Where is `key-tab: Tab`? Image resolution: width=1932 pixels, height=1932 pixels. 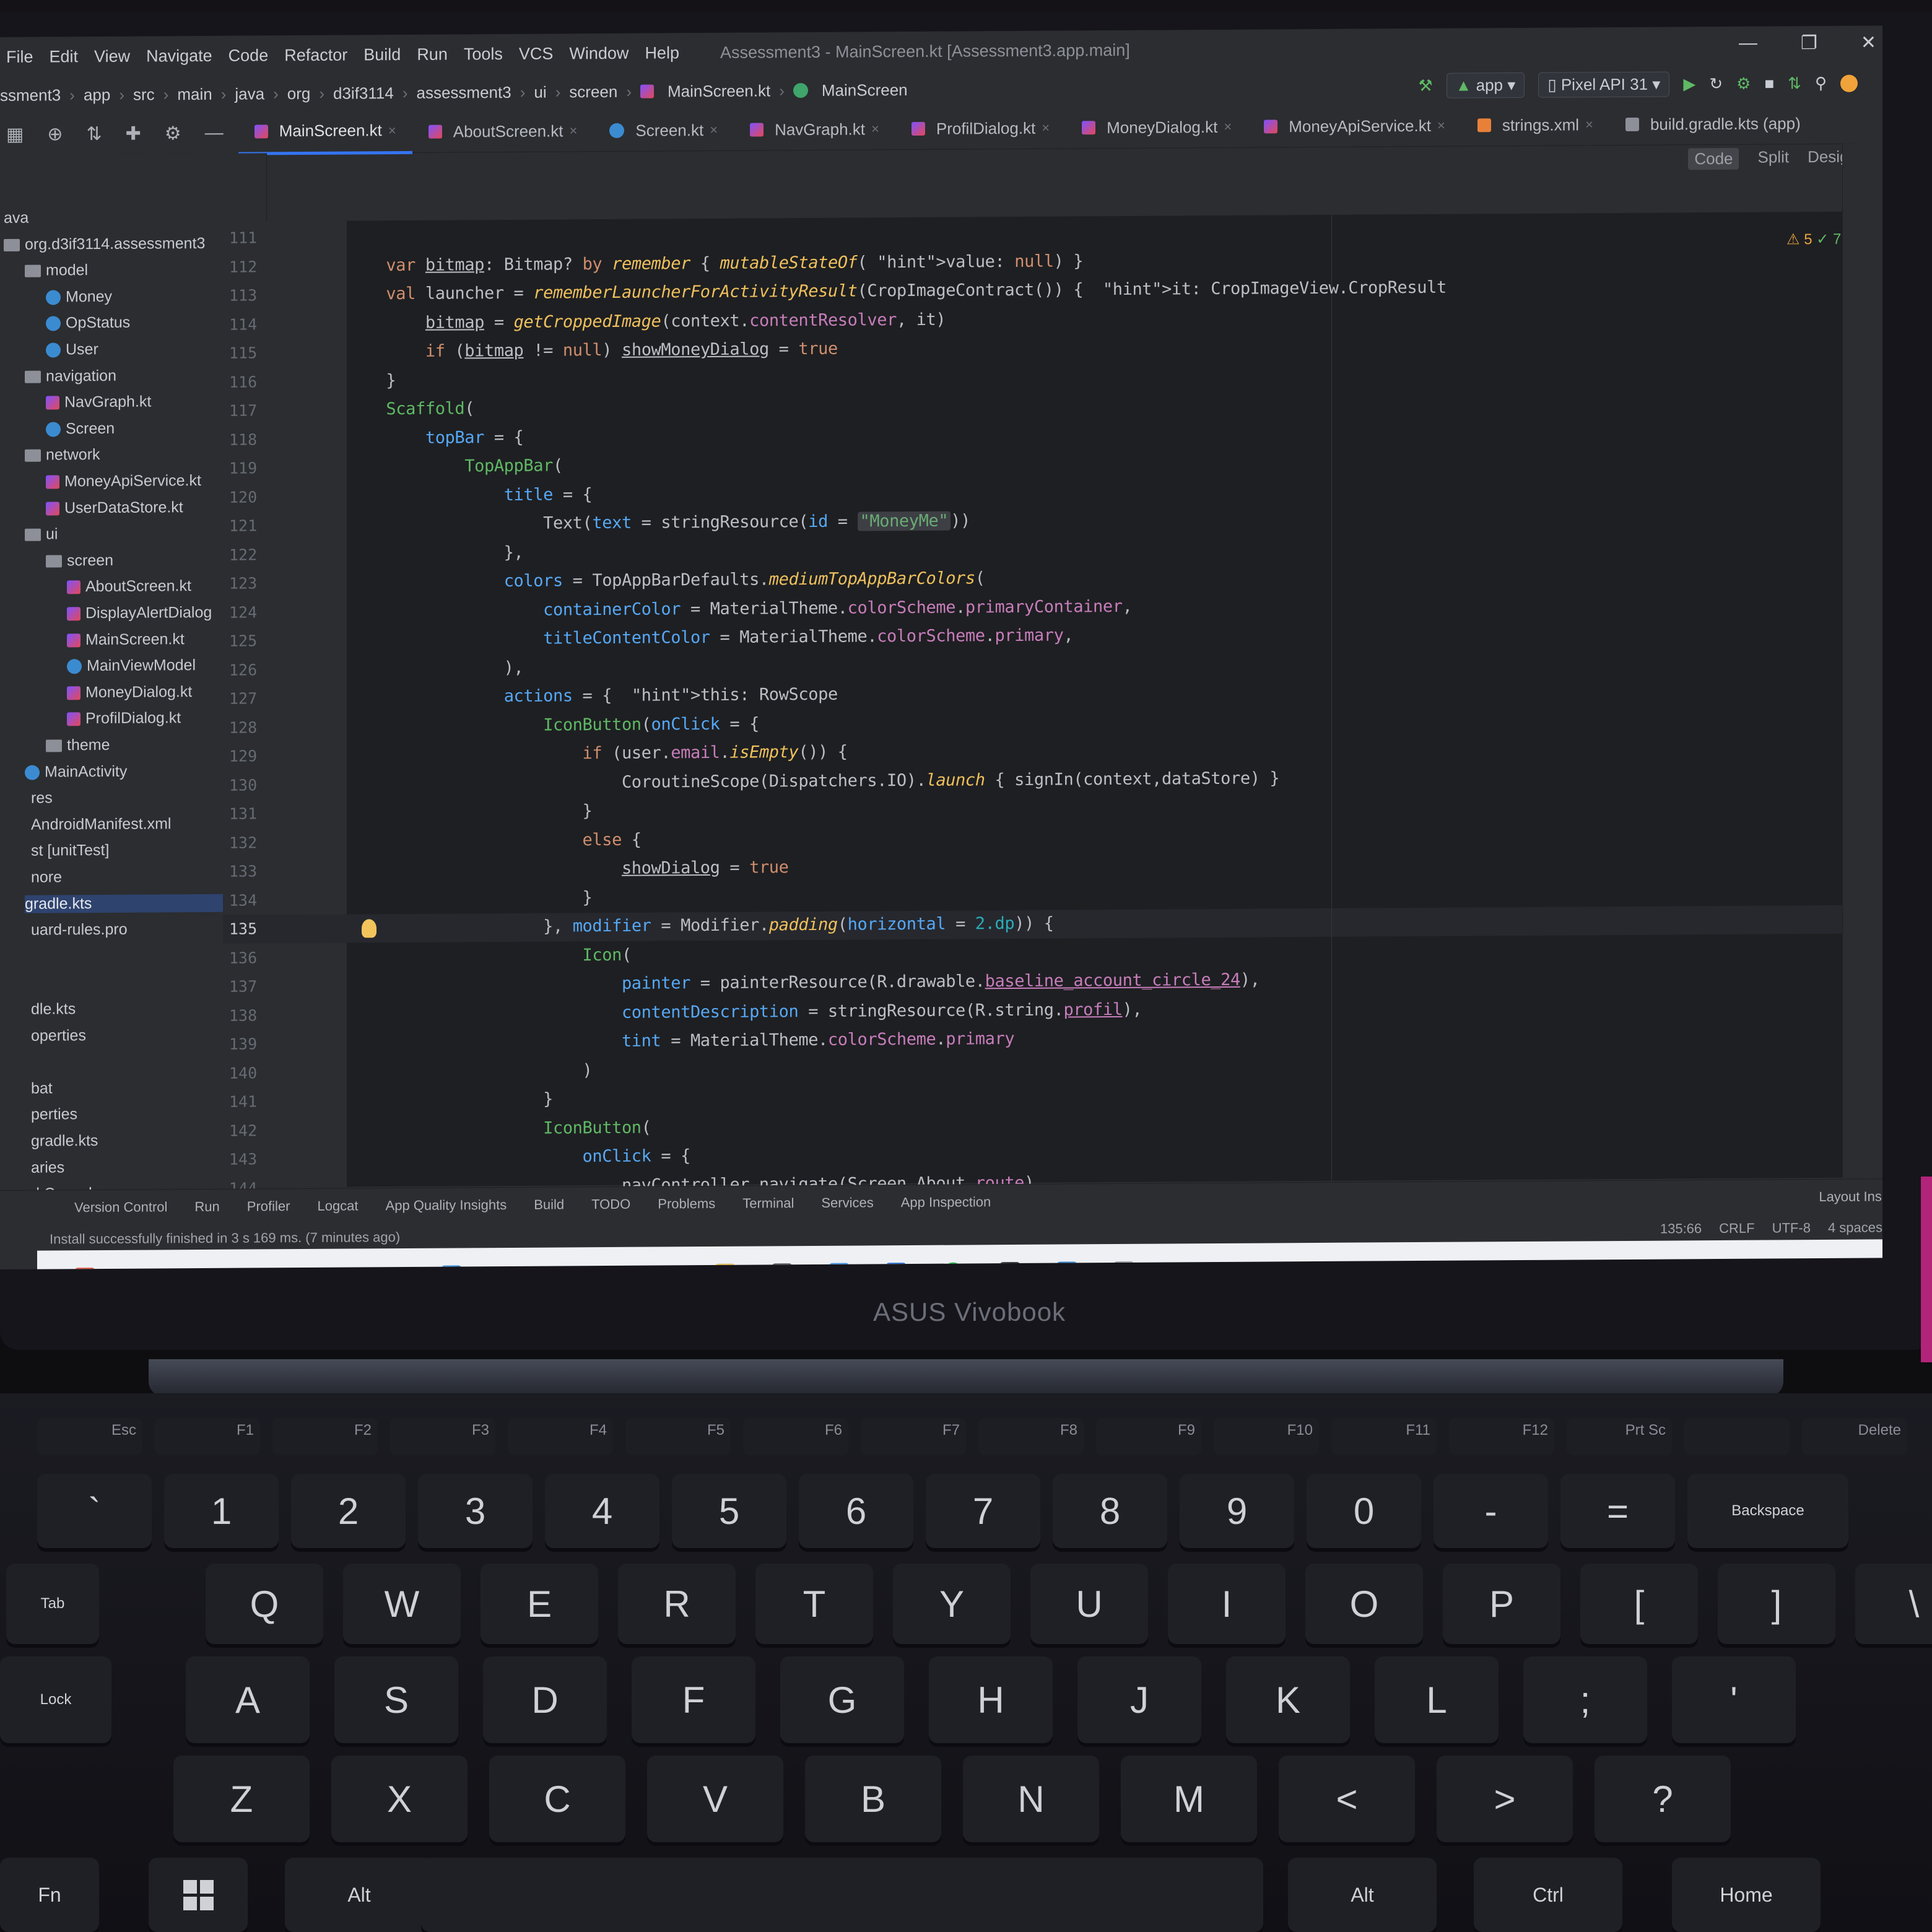 key-tab: Tab is located at coordinates (52, 1604).